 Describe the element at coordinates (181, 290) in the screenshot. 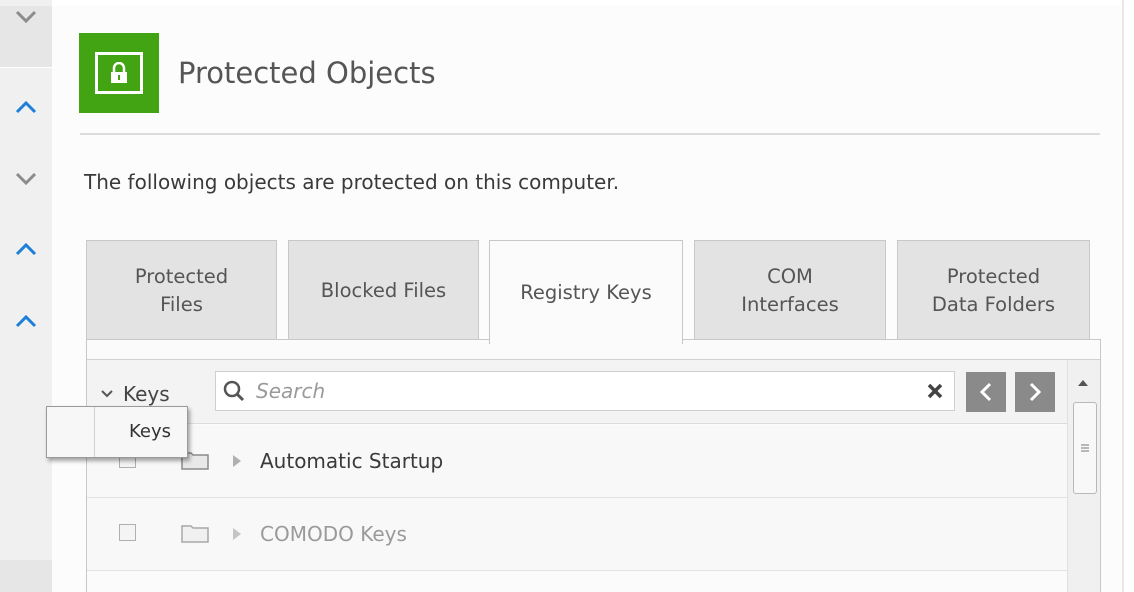

I see `tab-protected-files: Protected Files` at that location.